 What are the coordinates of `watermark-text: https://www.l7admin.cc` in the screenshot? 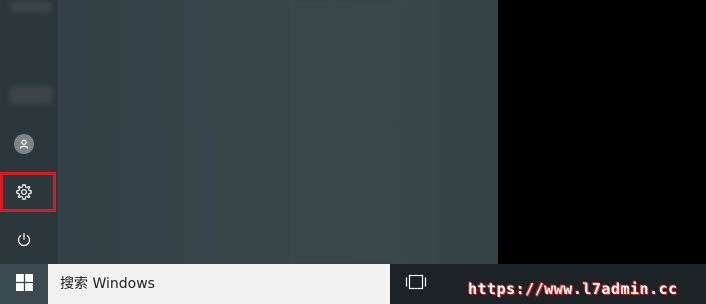 It's located at (573, 289).